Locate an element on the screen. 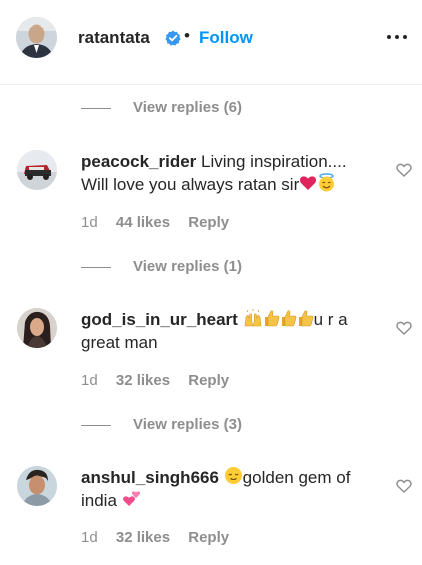 The height and width of the screenshot is (565, 422). comment-username: anshul_singh666 is located at coordinates (150, 477).